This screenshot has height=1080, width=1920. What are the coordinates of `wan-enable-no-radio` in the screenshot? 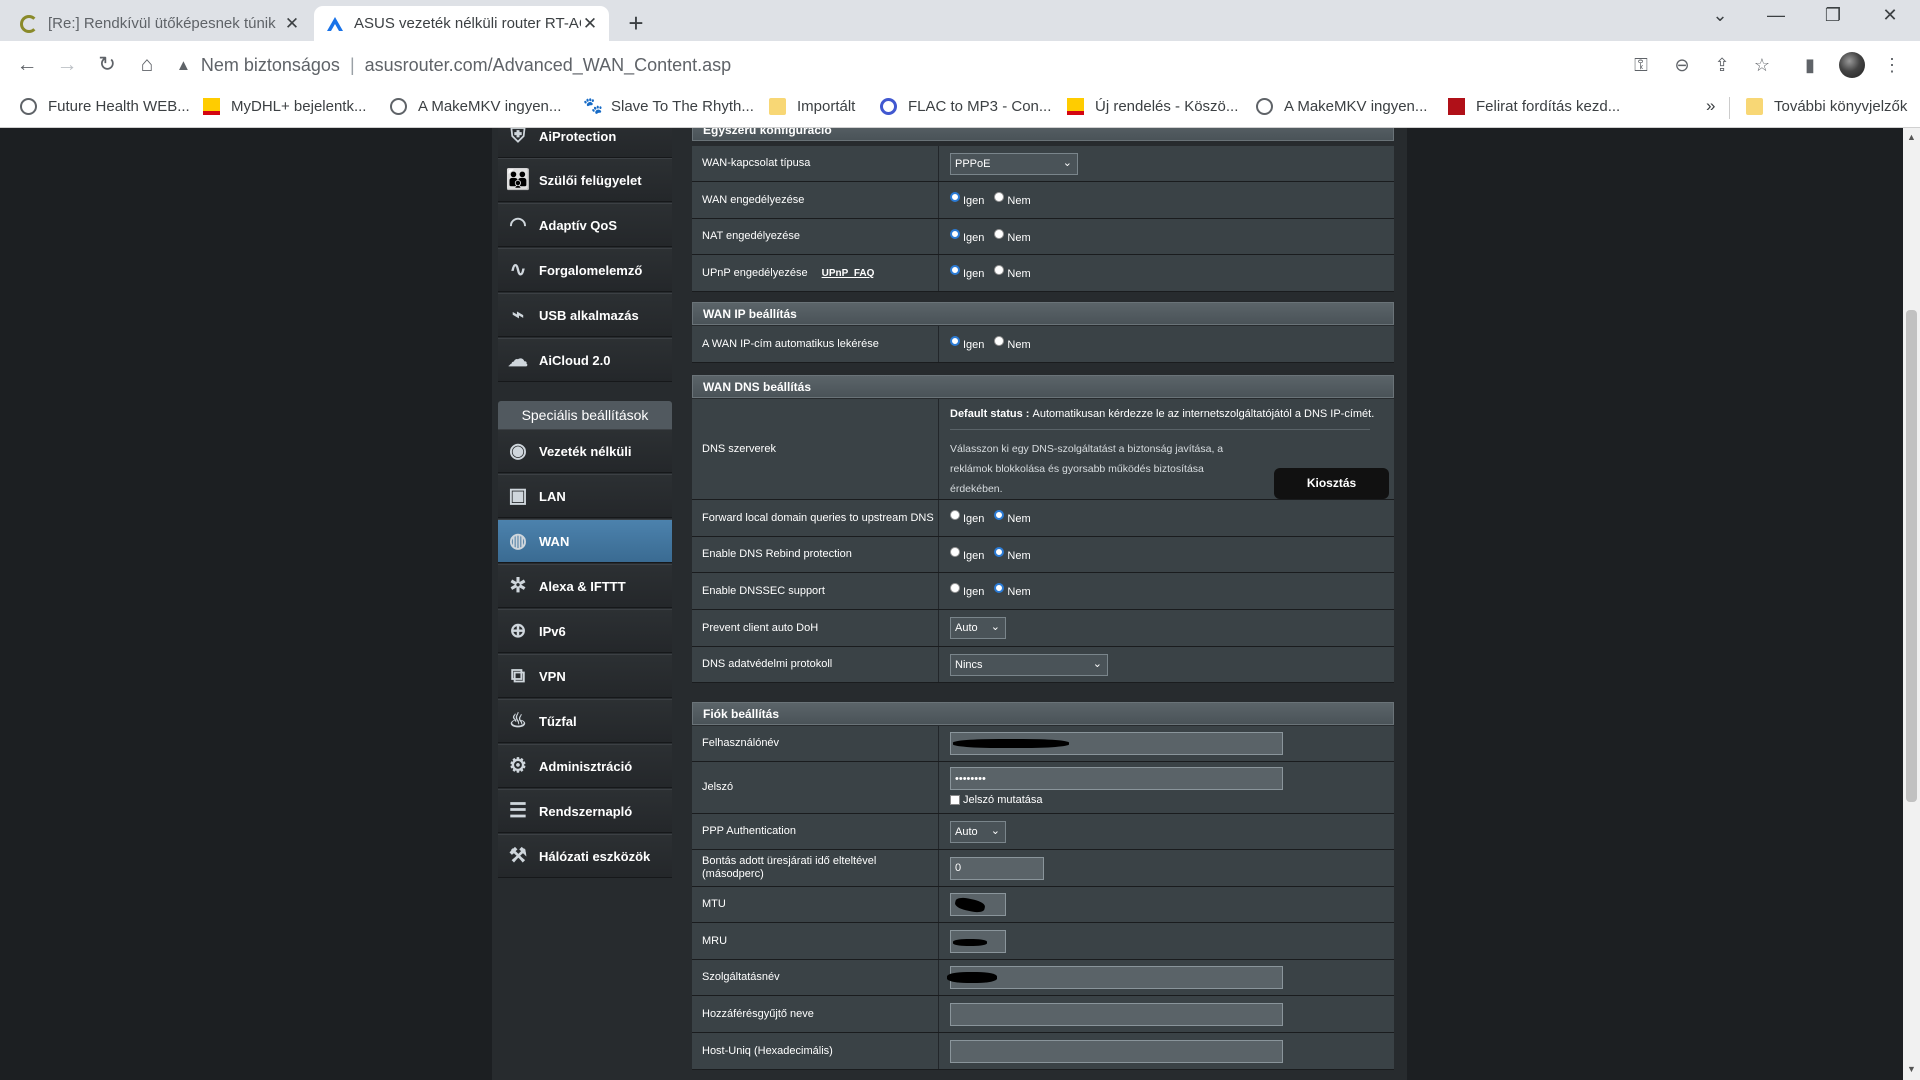 It's located at (999, 197).